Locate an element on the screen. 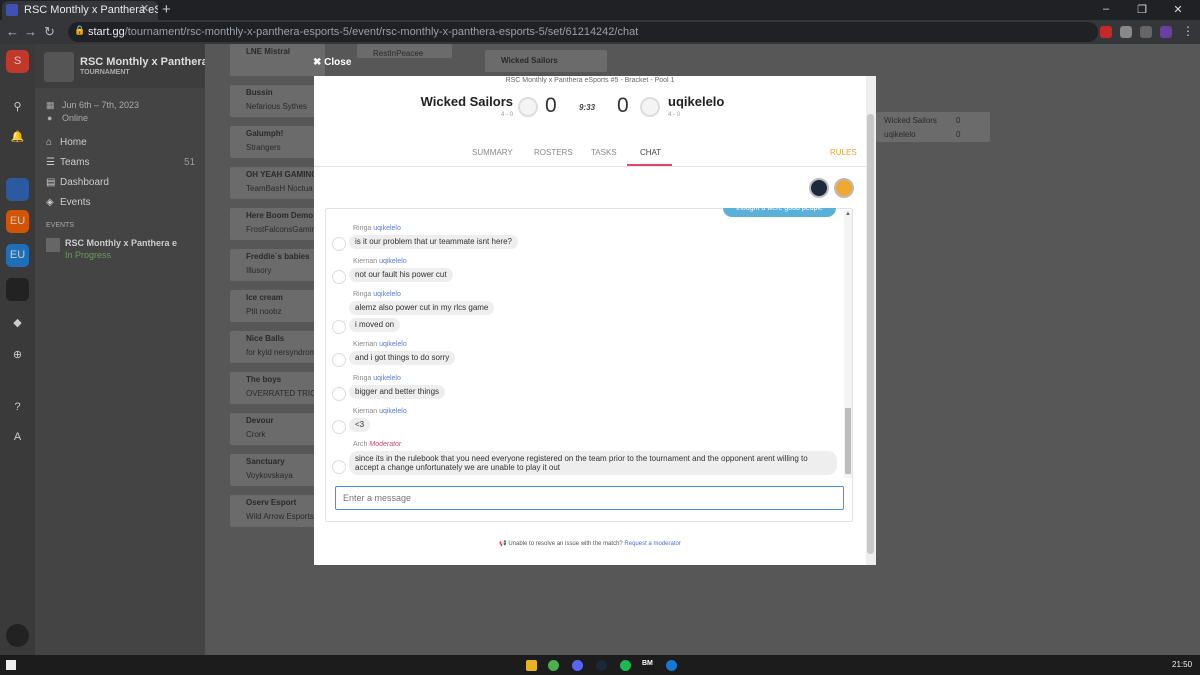 The width and height of the screenshot is (1200, 675). events-header: EVENTS is located at coordinates (60, 225).